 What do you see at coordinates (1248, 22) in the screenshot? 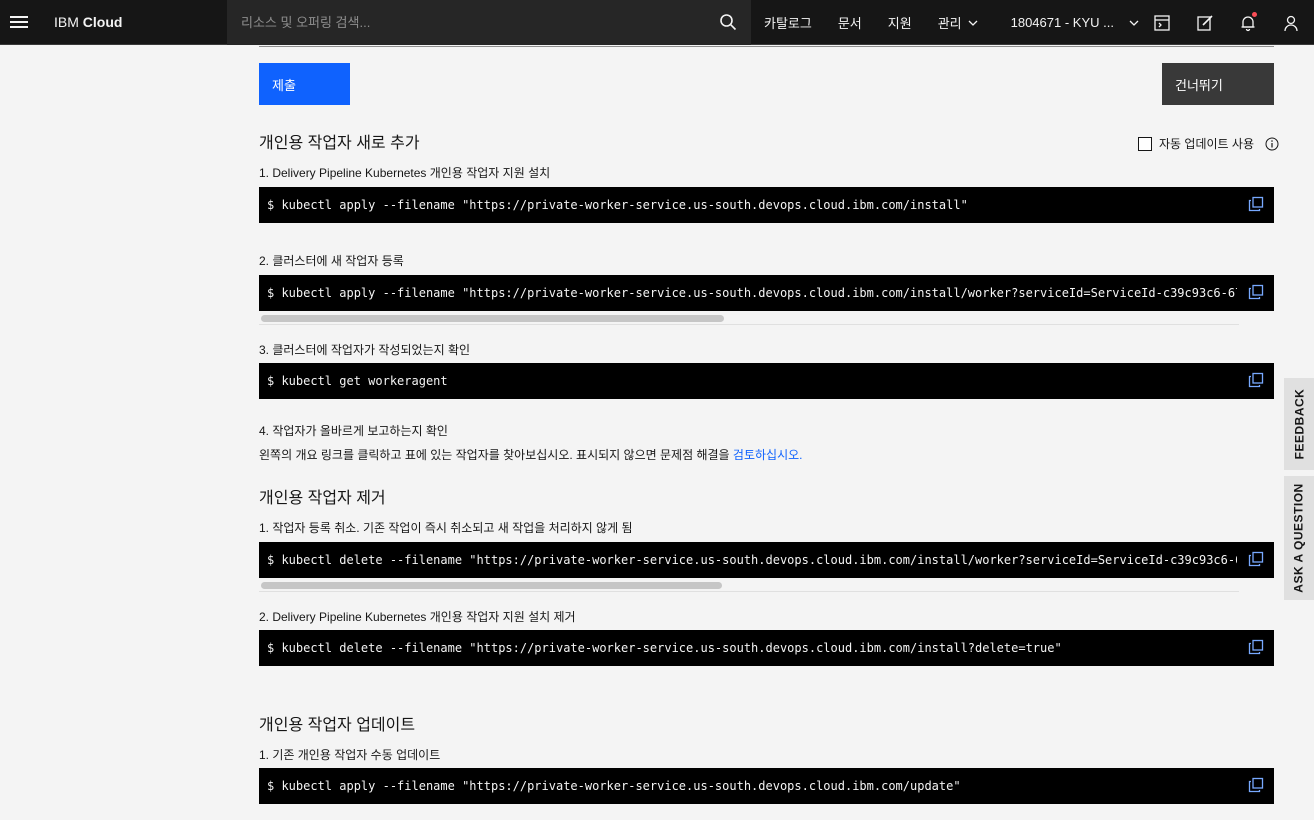
I see `notification-icon` at bounding box center [1248, 22].